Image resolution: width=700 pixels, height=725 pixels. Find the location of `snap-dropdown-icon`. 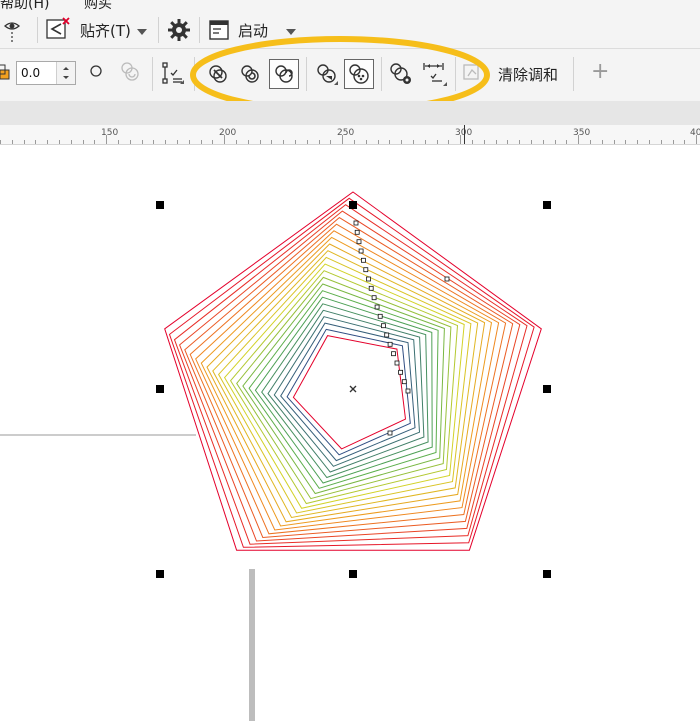

snap-dropdown-icon is located at coordinates (142, 32).